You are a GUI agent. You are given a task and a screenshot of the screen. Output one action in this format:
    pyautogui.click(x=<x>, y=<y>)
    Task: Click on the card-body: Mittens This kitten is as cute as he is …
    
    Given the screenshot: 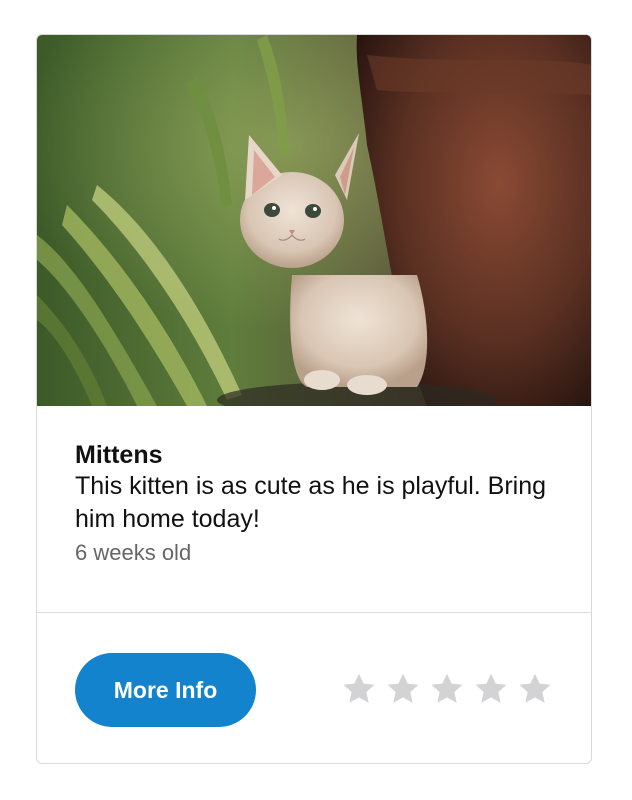 What is the action you would take?
    pyautogui.click(x=315, y=504)
    